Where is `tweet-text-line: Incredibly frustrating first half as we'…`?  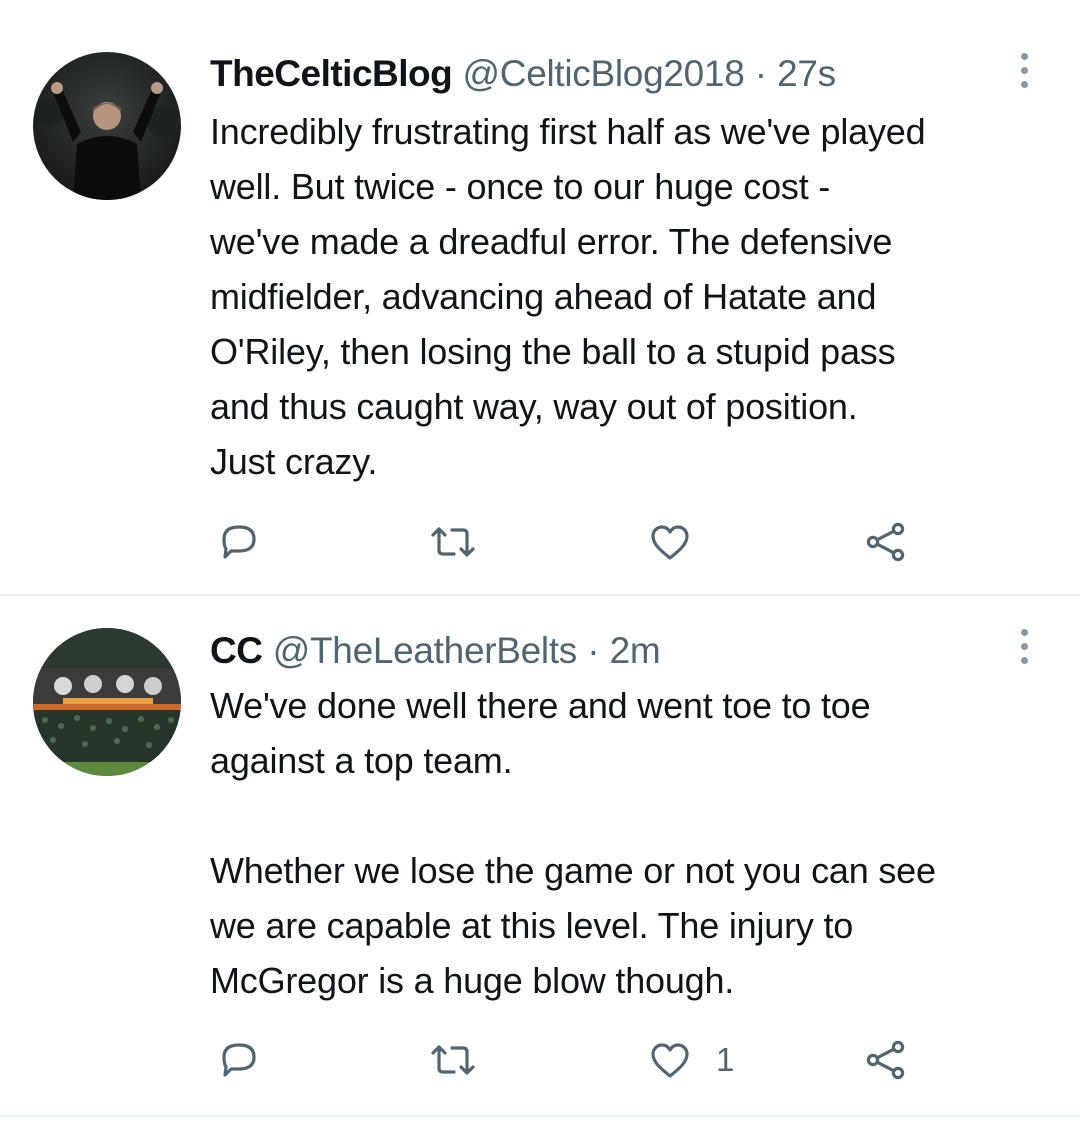
tweet-text-line: Incredibly frustrating first half as we'… is located at coordinates (568, 131).